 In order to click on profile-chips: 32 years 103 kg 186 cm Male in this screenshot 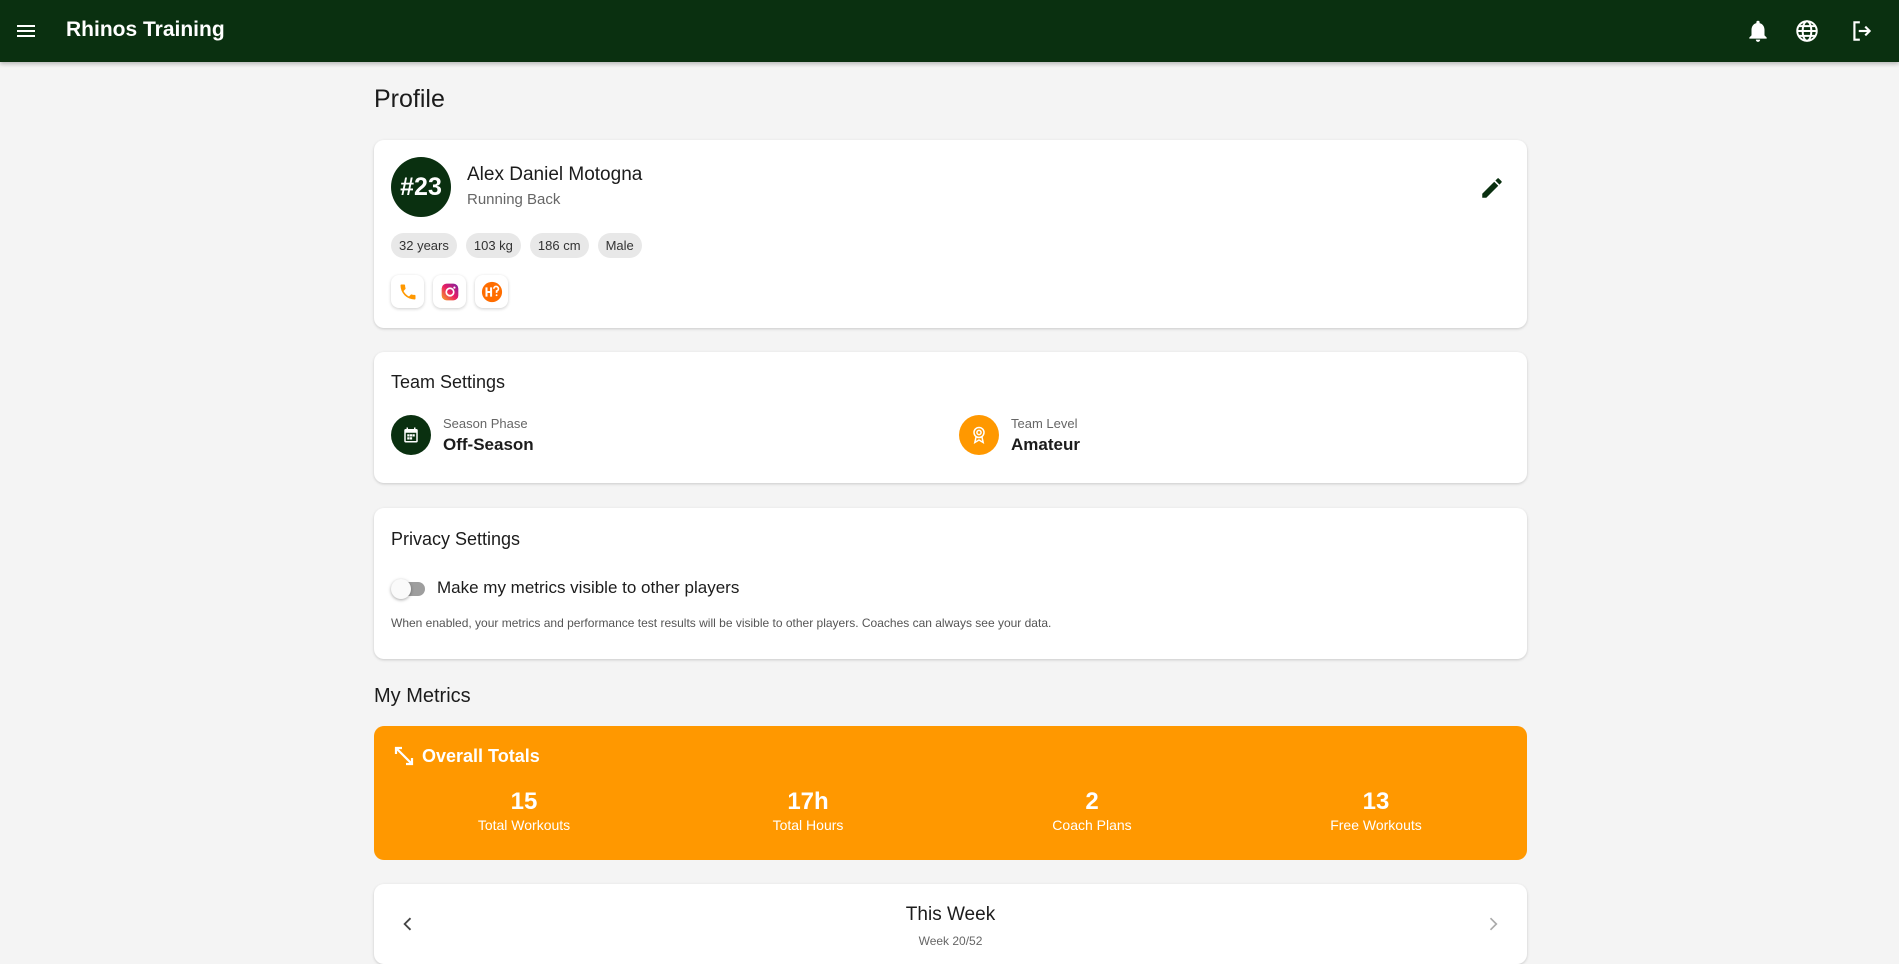, I will do `click(516, 245)`.